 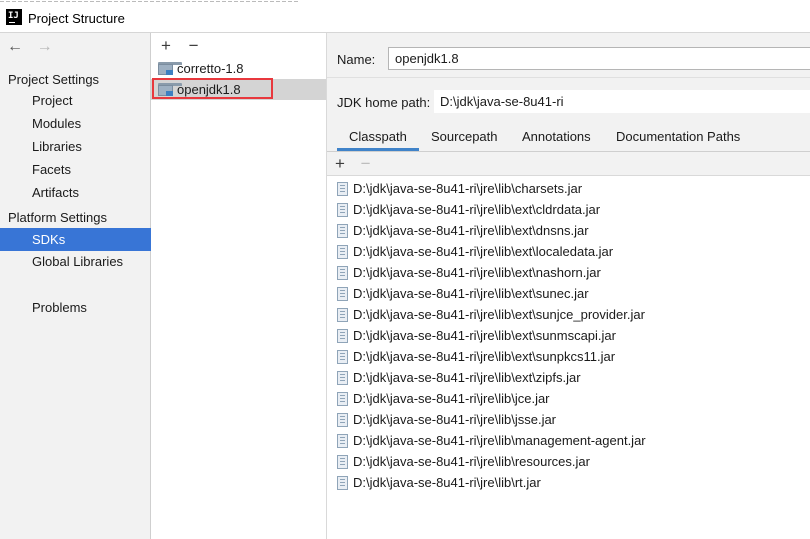 What do you see at coordinates (75, 308) in the screenshot?
I see `nav-item-problems: Problems` at bounding box center [75, 308].